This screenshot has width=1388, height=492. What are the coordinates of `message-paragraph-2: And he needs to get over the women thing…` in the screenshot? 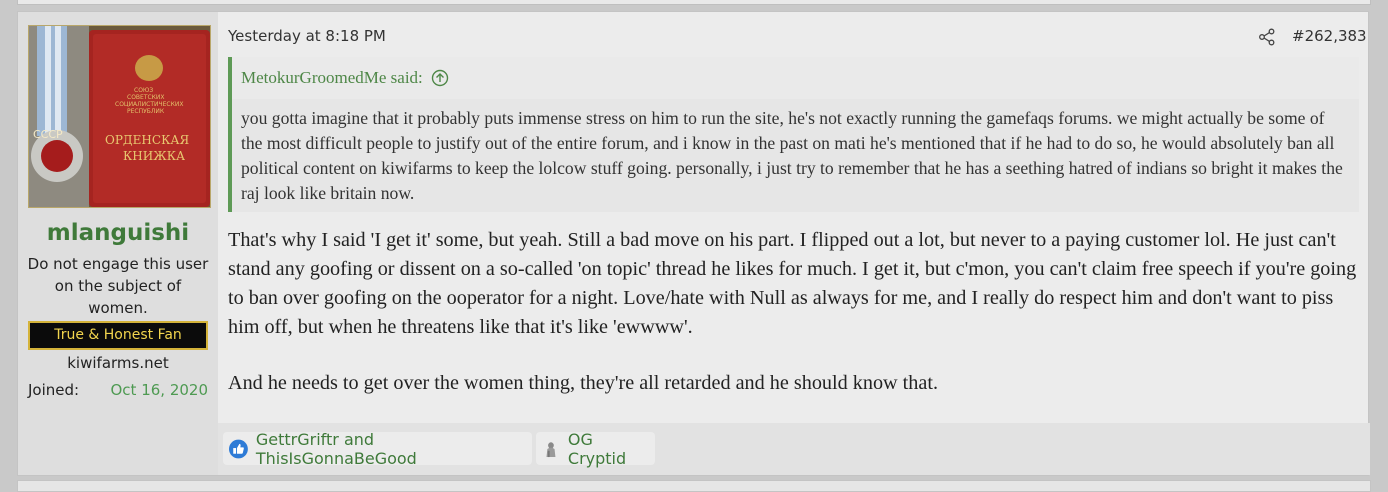 It's located at (583, 383).